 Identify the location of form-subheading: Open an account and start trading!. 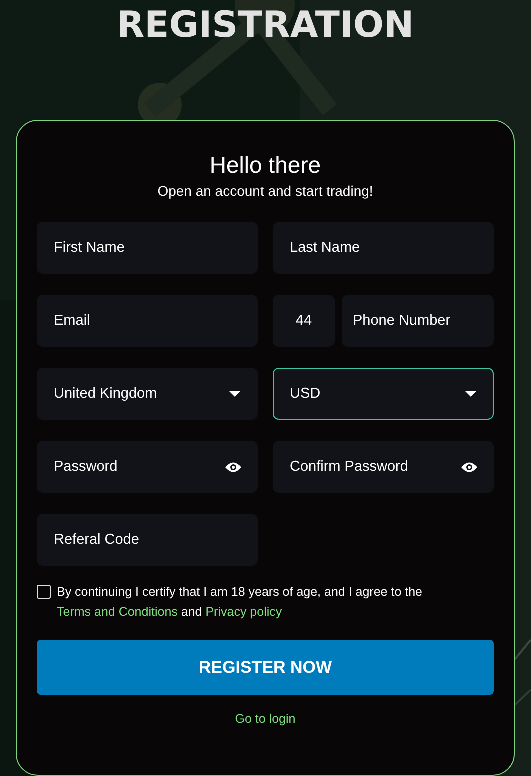
(266, 191).